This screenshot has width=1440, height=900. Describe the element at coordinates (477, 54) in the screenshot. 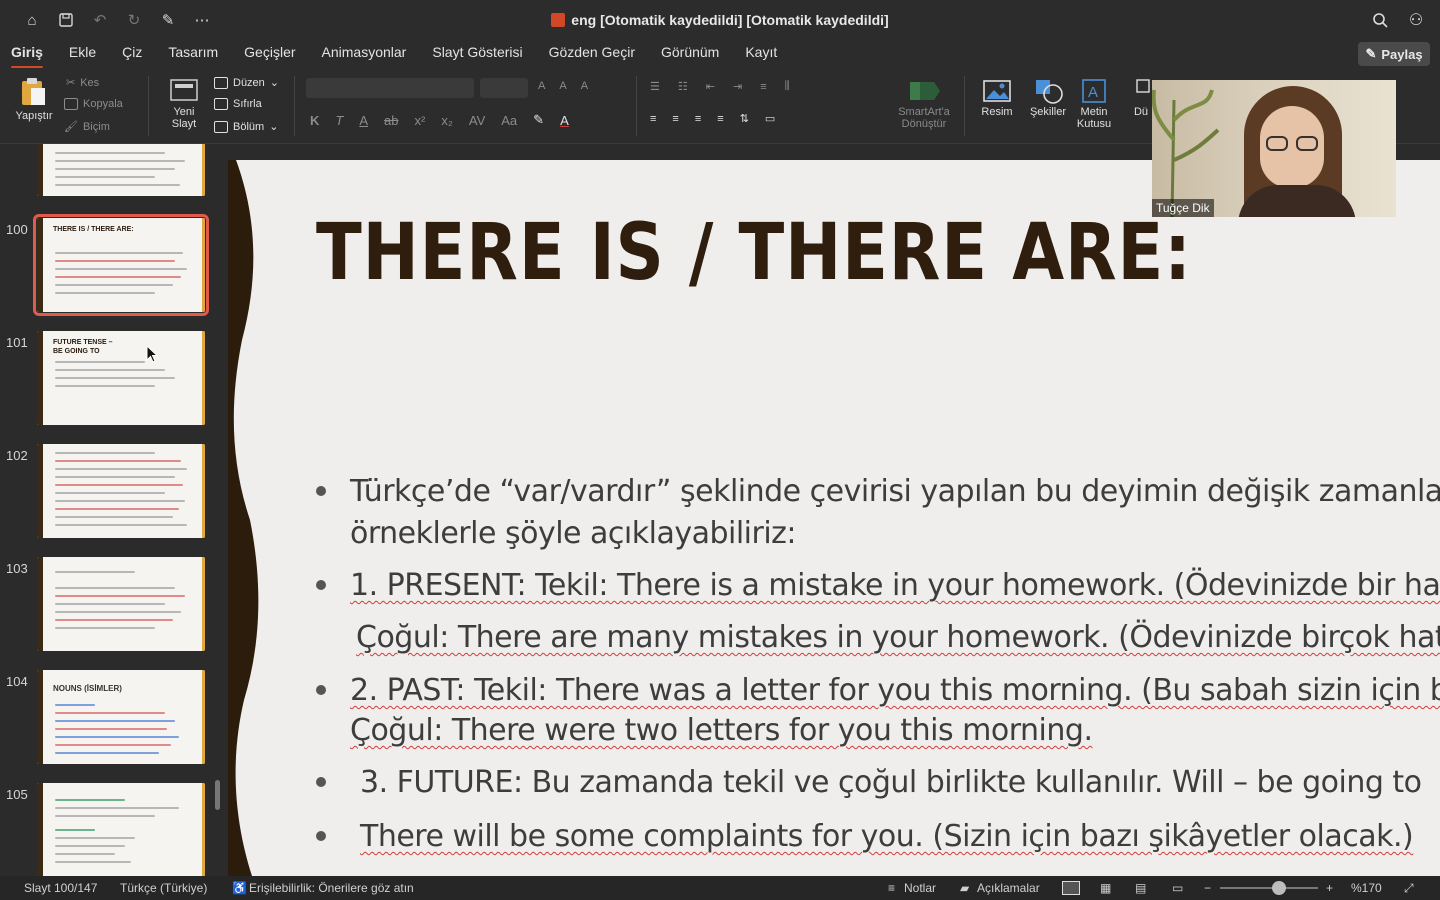

I see `tab-slayt-gosterisi: Slayt Gösterisi` at that location.